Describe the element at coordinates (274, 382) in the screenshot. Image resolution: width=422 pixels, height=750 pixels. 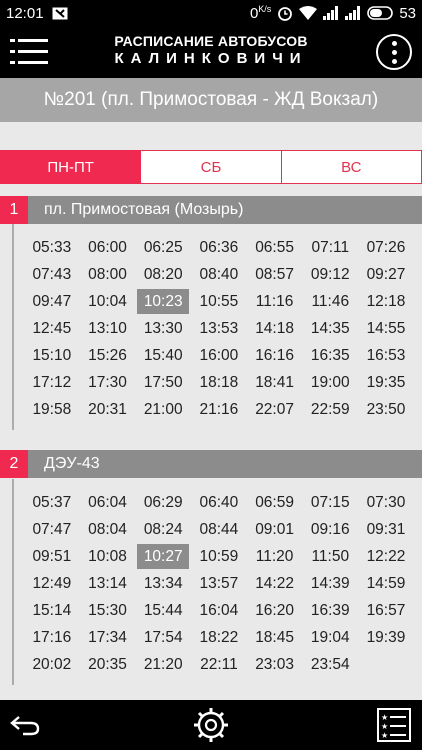
I see `time-cell: 18:41` at that location.